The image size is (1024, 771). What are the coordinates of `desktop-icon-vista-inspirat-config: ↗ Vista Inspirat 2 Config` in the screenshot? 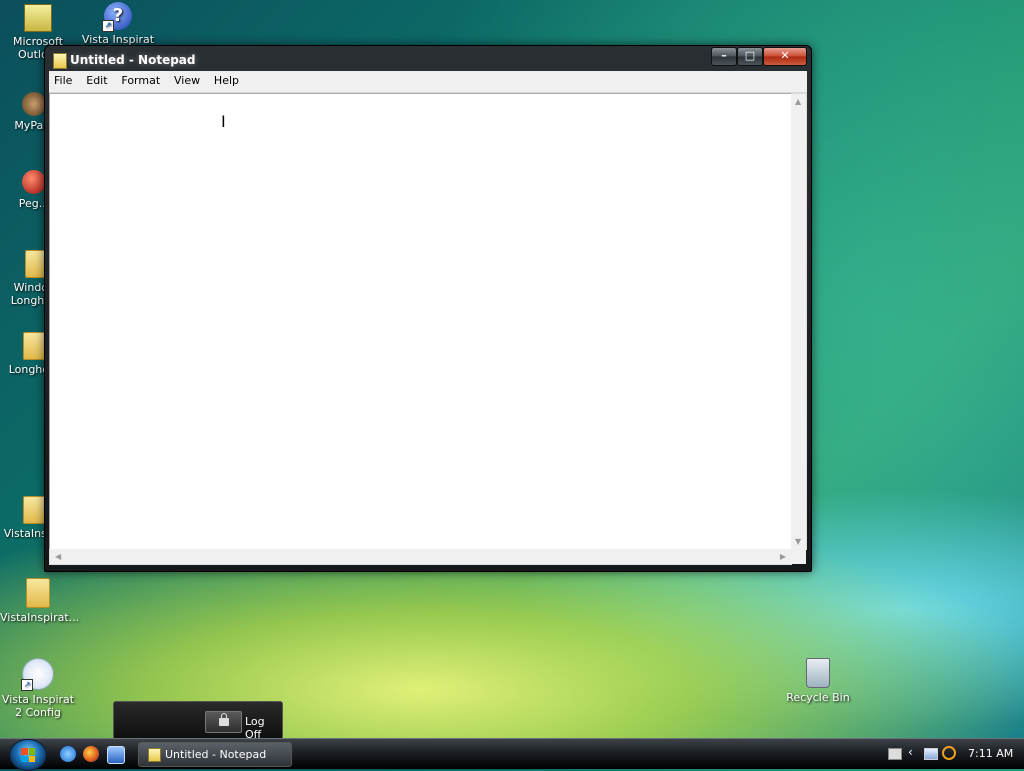 It's located at (38, 688).